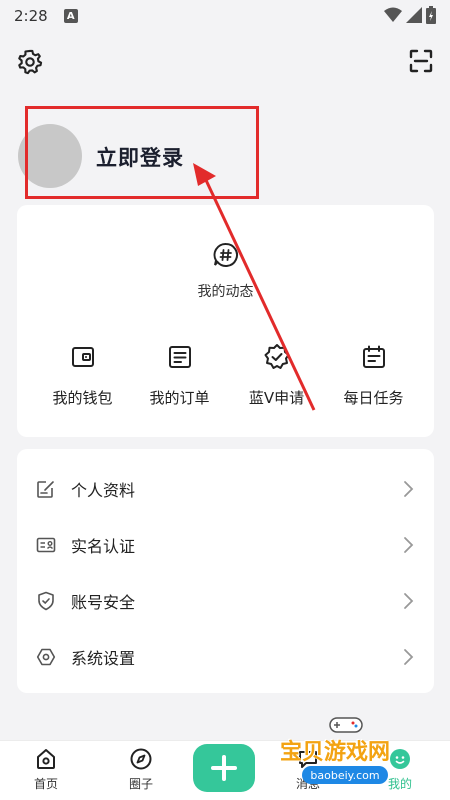 The height and width of the screenshot is (800, 450). I want to click on quick-action-verify: 蓝V申请, so click(276, 375).